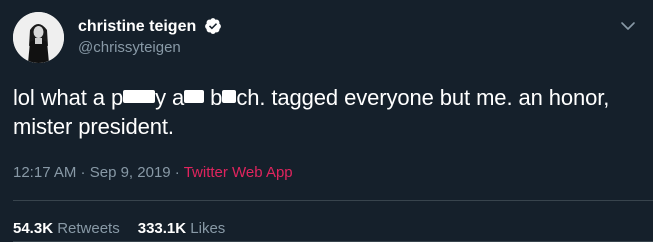 Image resolution: width=653 pixels, height=242 pixels. Describe the element at coordinates (333, 200) in the screenshot. I see `divider` at that location.